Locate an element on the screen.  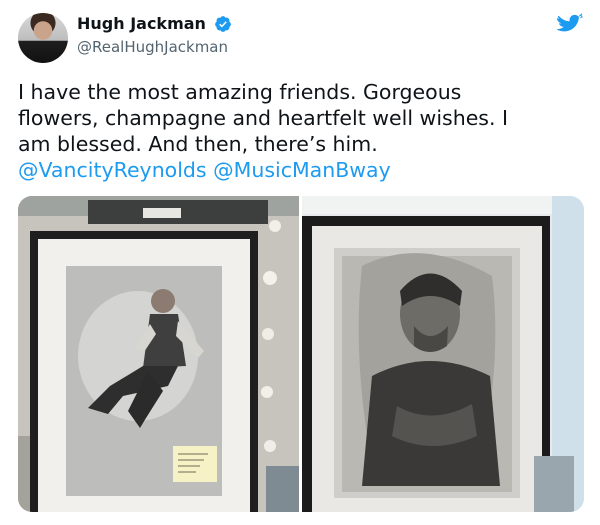
twitter-bird-icon is located at coordinates (570, 24).